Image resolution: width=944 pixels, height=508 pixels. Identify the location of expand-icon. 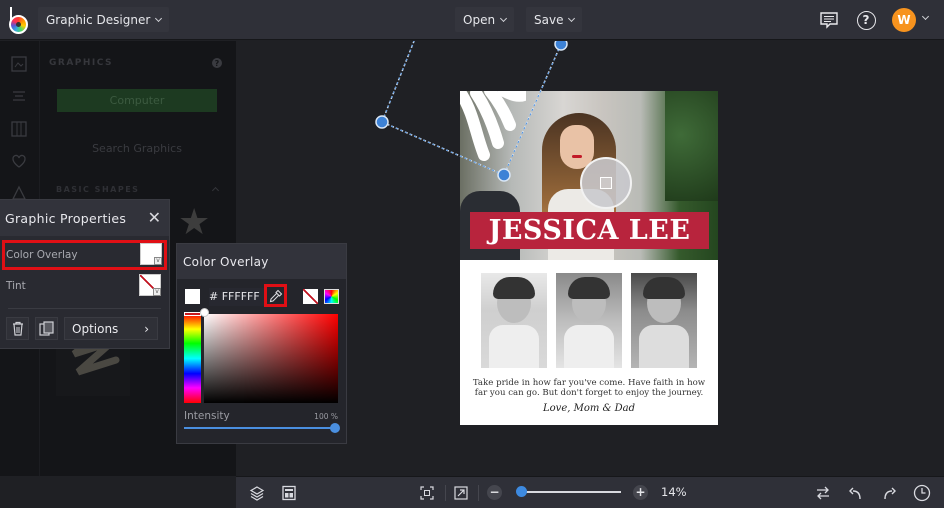
(461, 493).